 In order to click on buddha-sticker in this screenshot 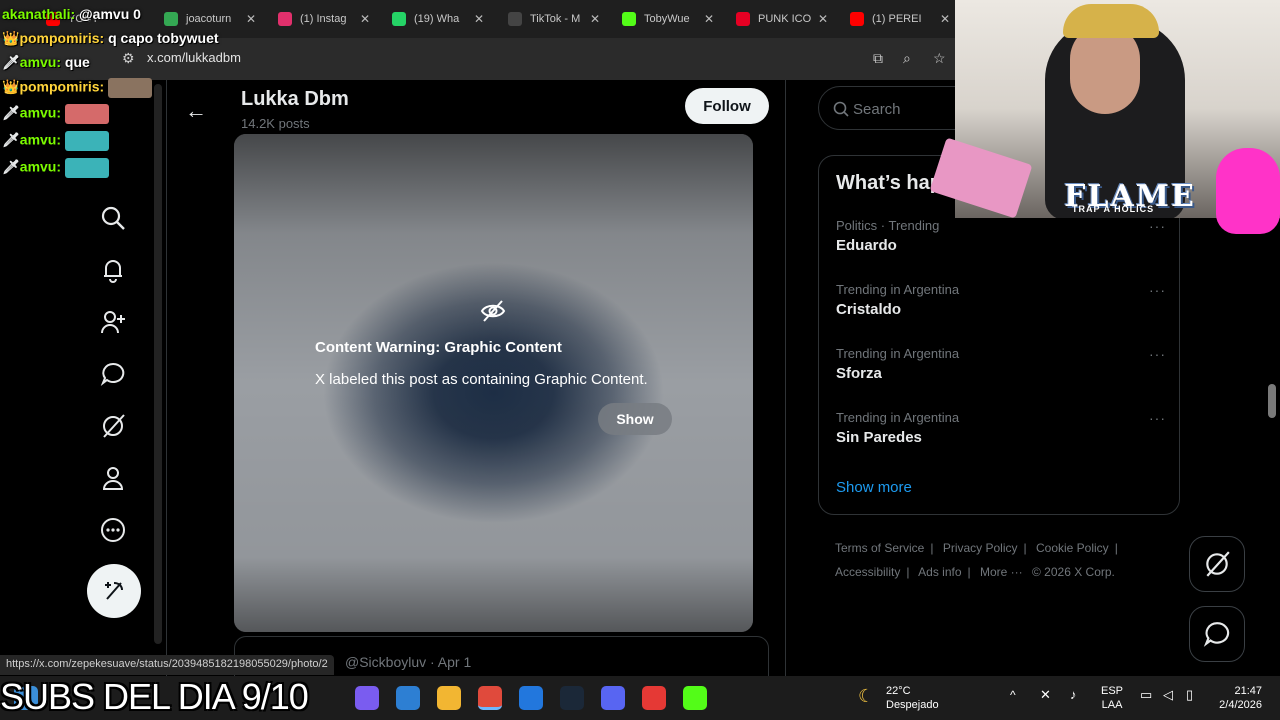, I will do `click(1248, 191)`.